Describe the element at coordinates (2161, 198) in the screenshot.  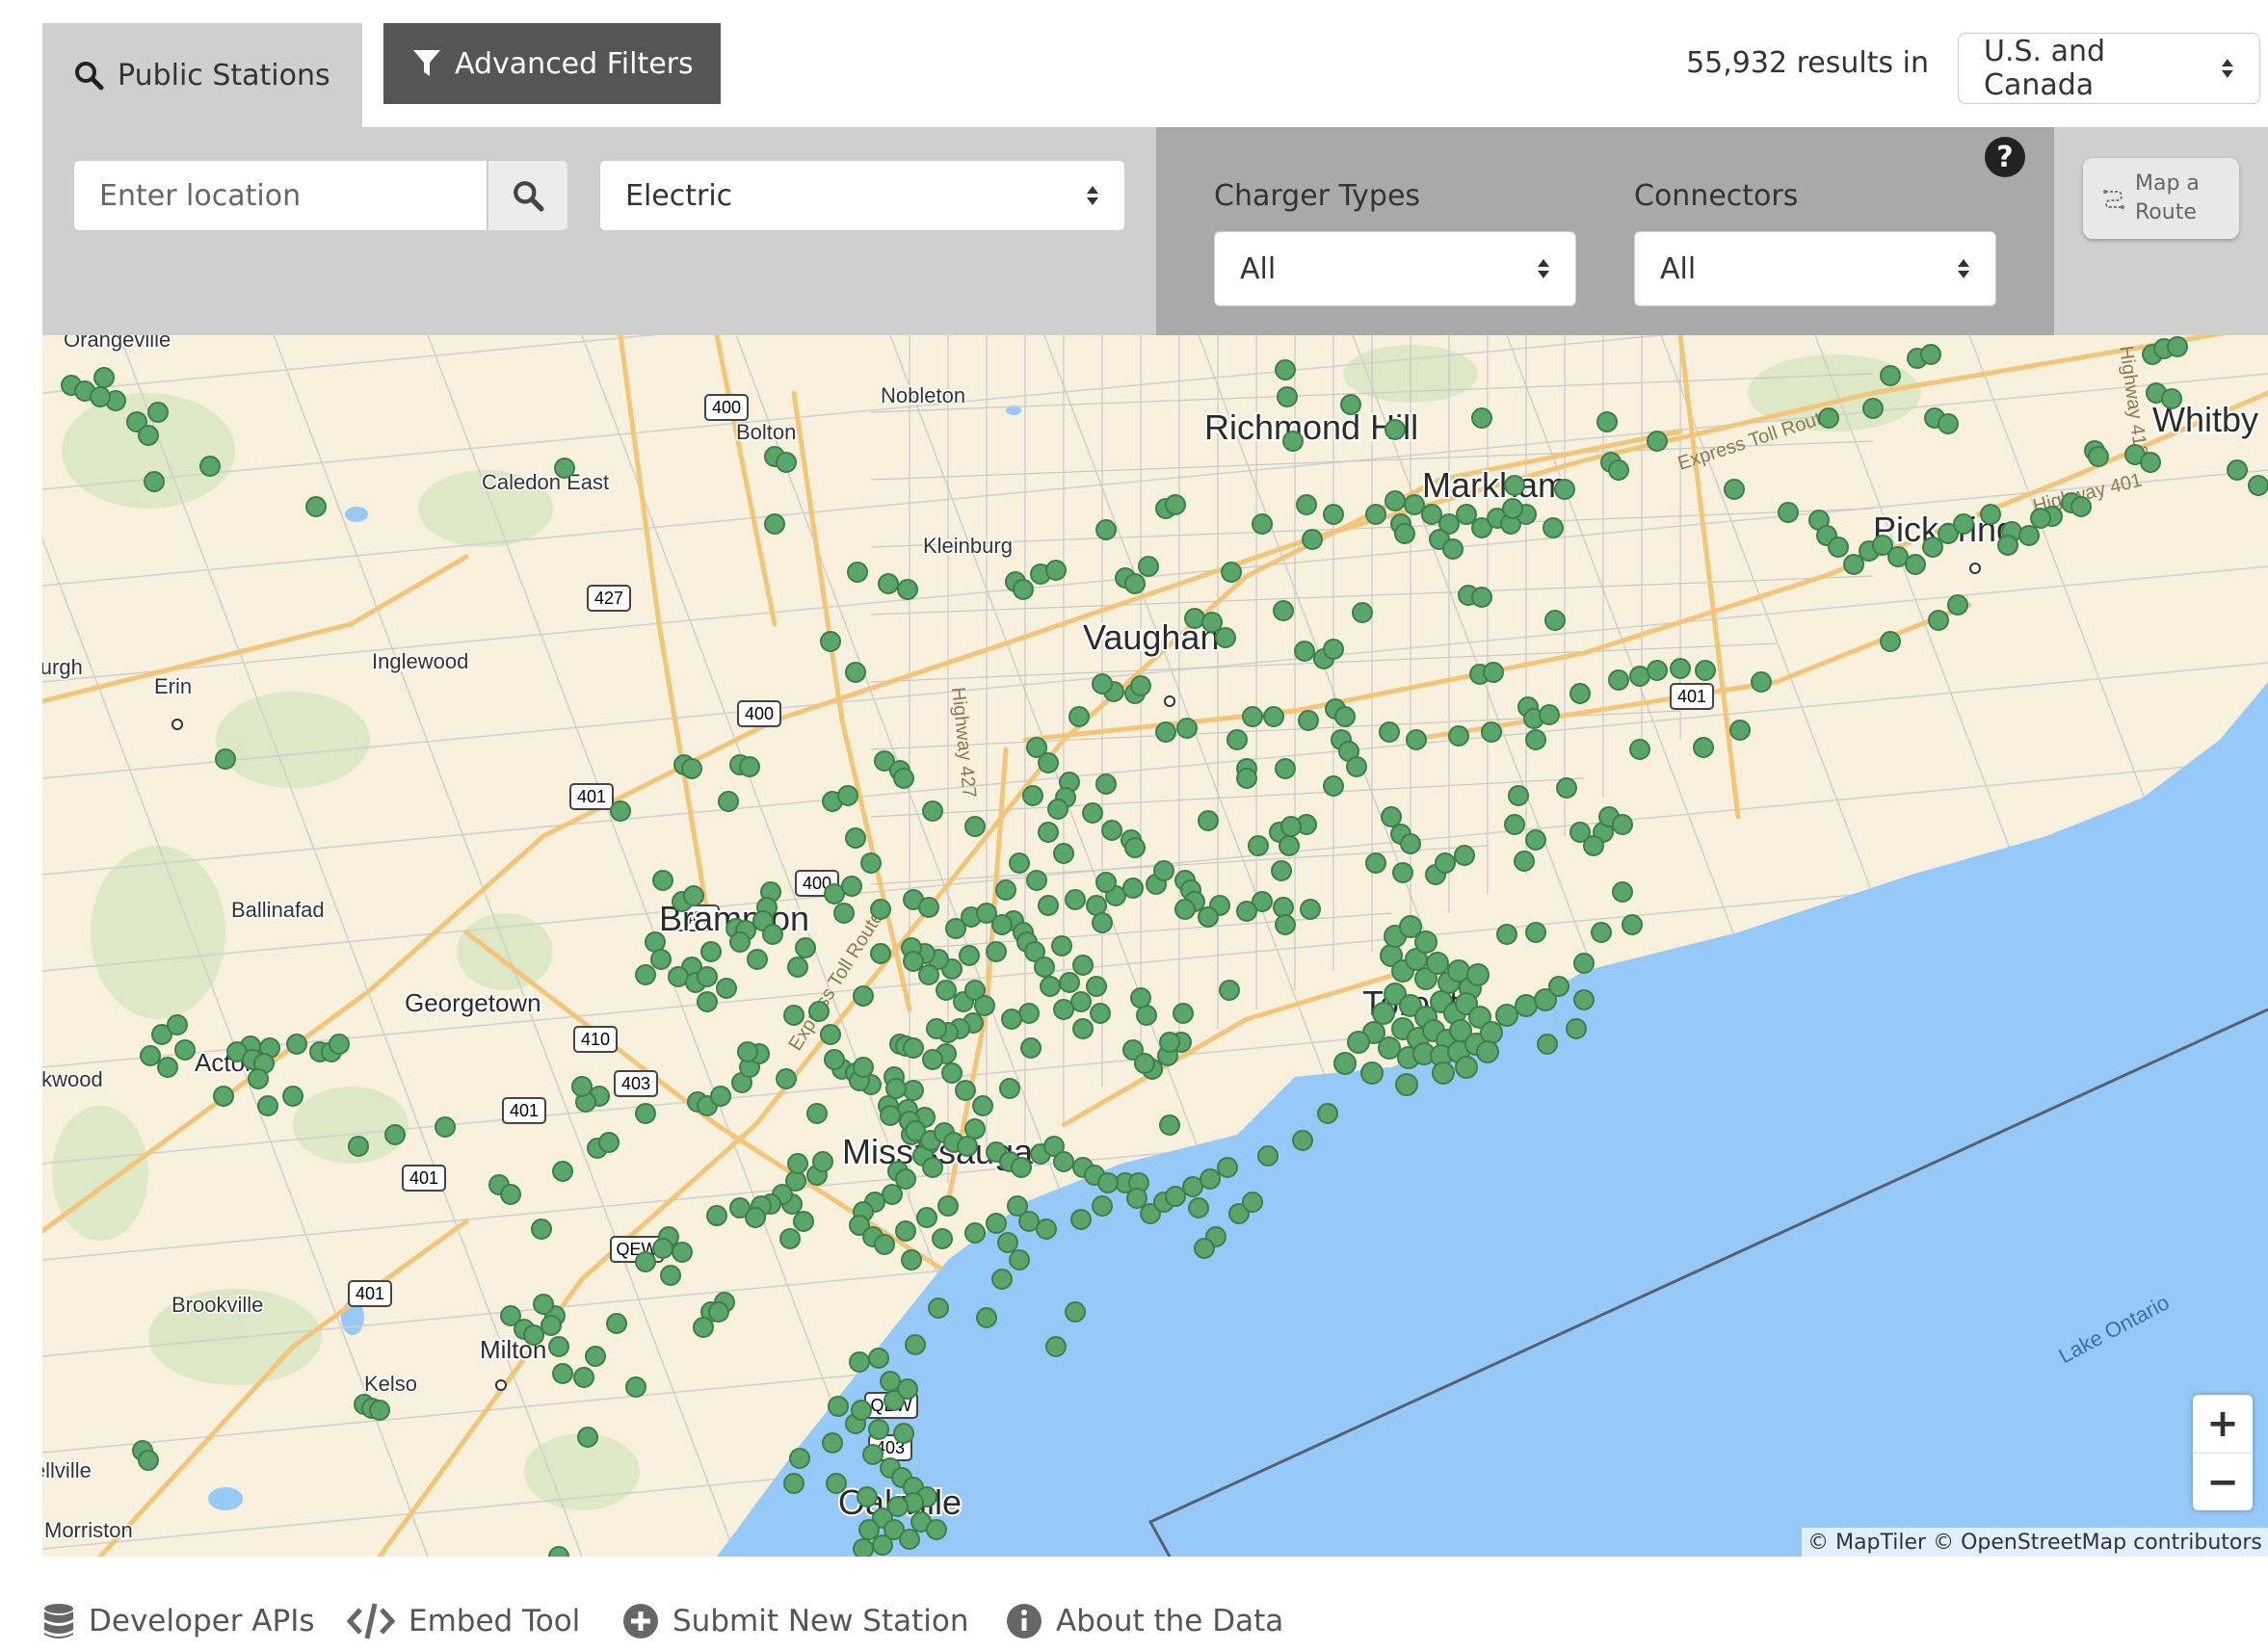
I see `map-a-route-button: Map a Route` at that location.